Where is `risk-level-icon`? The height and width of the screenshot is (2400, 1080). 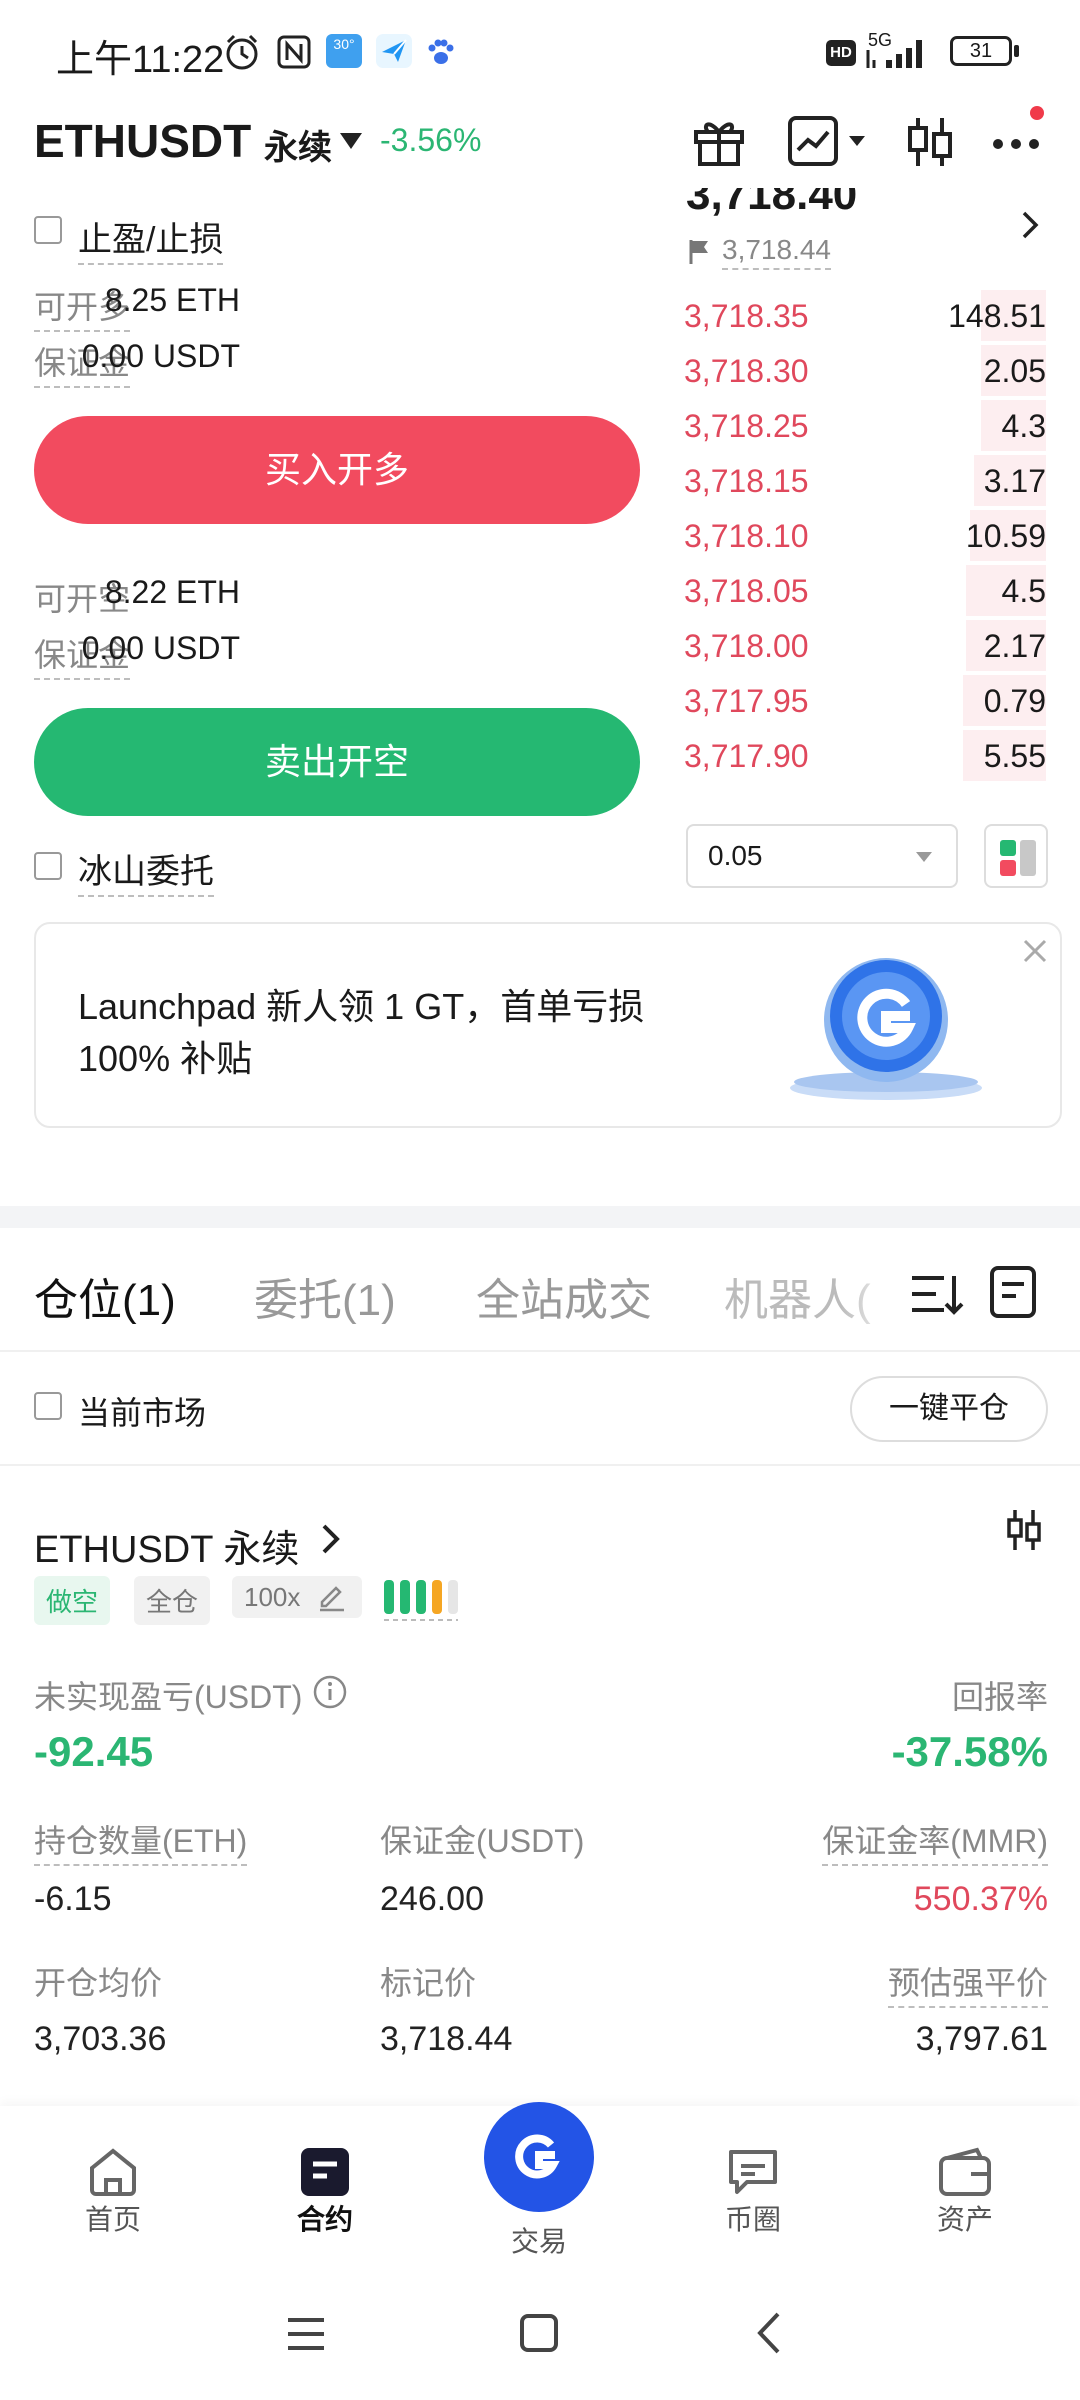
risk-level-icon is located at coordinates (421, 1600).